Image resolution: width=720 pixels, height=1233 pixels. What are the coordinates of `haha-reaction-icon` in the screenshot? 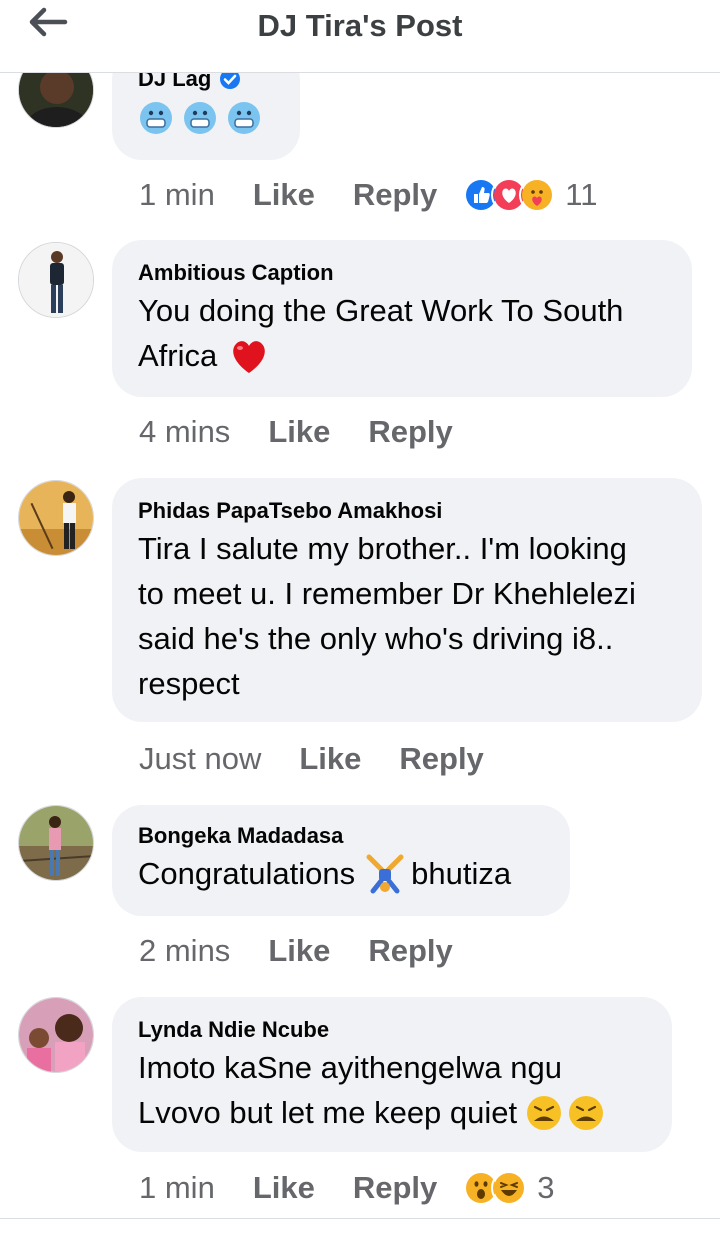 It's located at (509, 1188).